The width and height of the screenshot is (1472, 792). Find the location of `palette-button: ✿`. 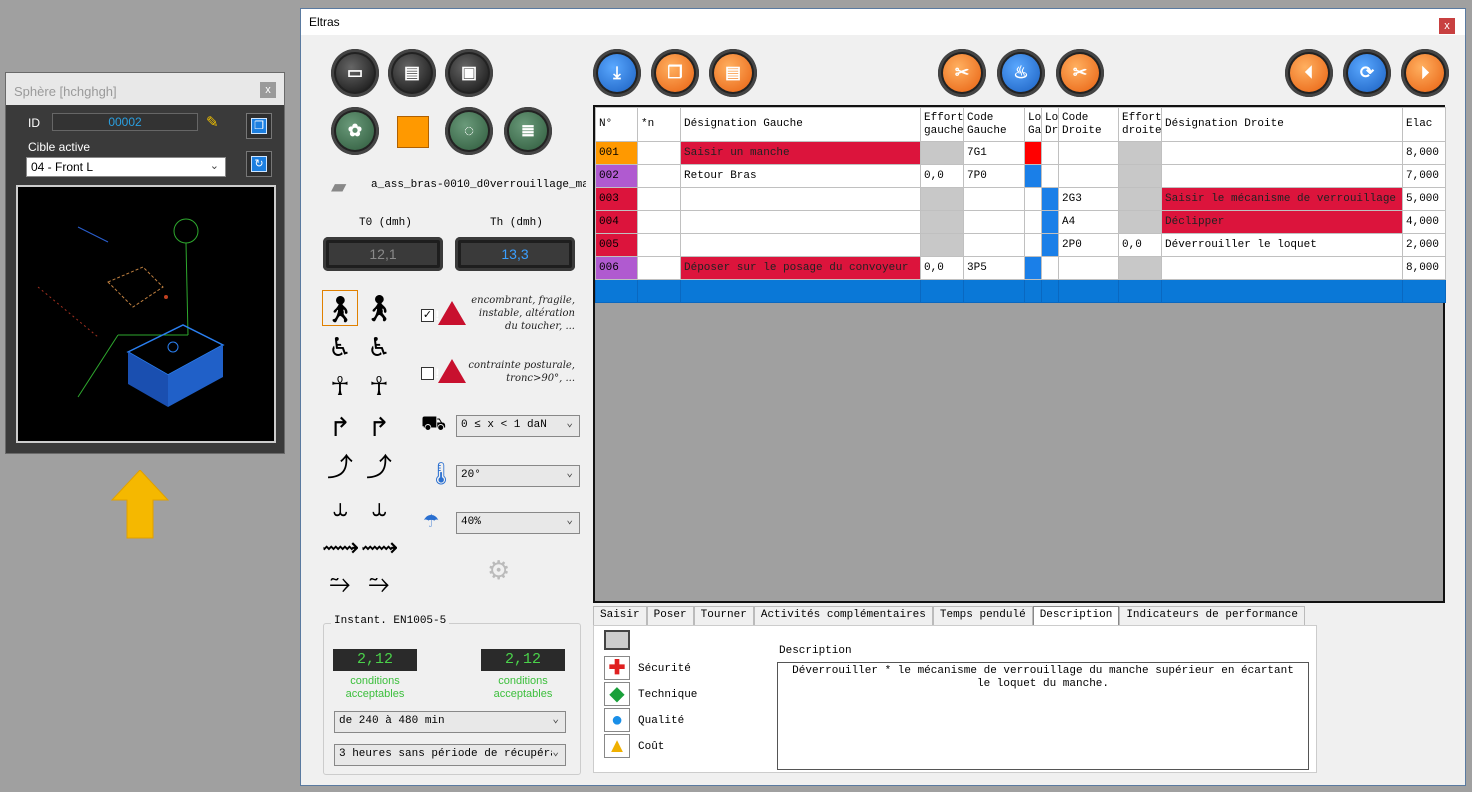

palette-button: ✿ is located at coordinates (355, 131).